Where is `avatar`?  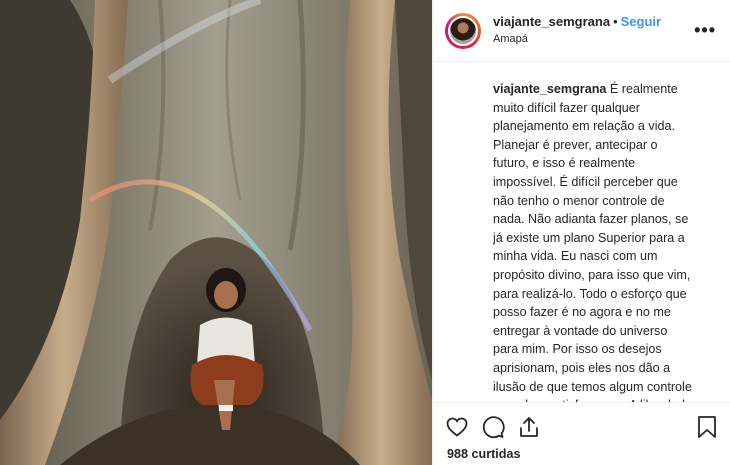
avatar is located at coordinates (463, 30).